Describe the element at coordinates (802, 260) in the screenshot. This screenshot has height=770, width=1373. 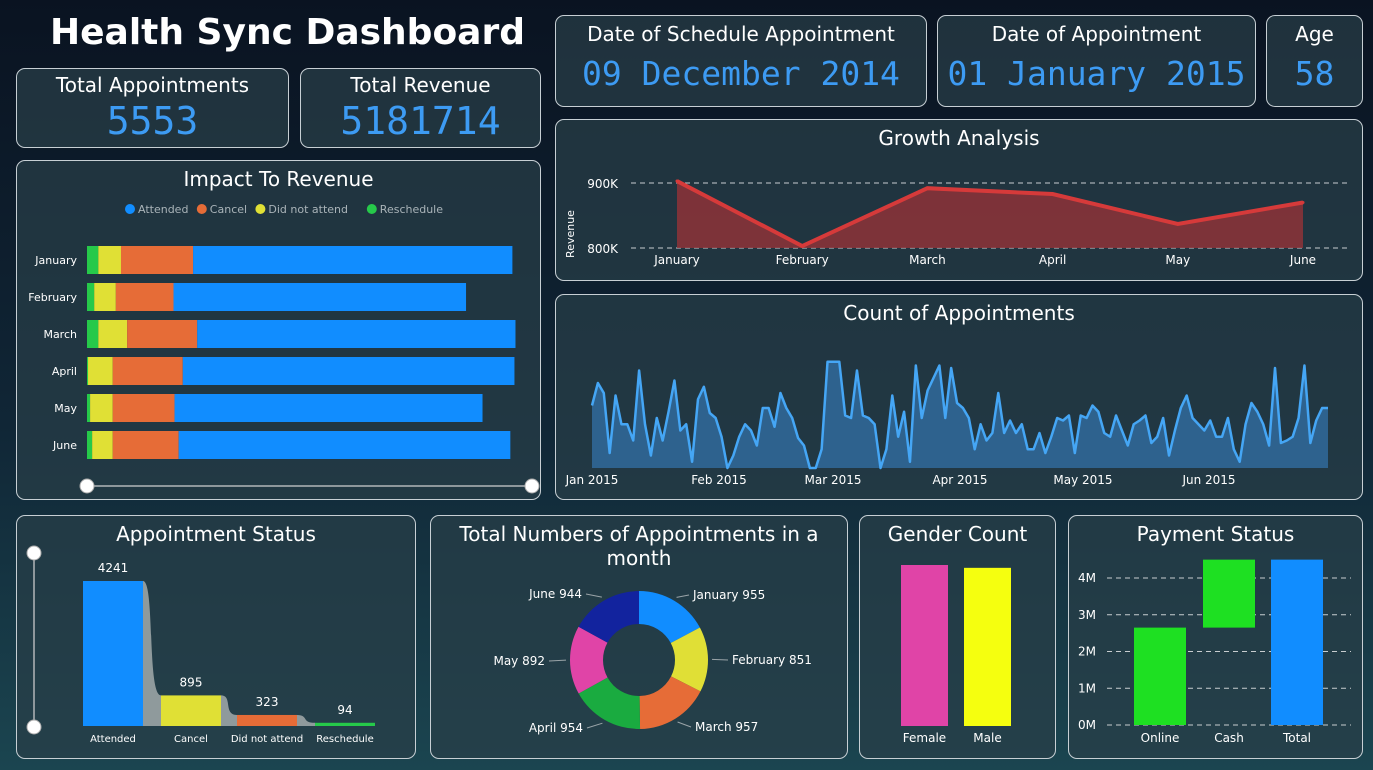
I see `growth-xtick-february: February` at that location.